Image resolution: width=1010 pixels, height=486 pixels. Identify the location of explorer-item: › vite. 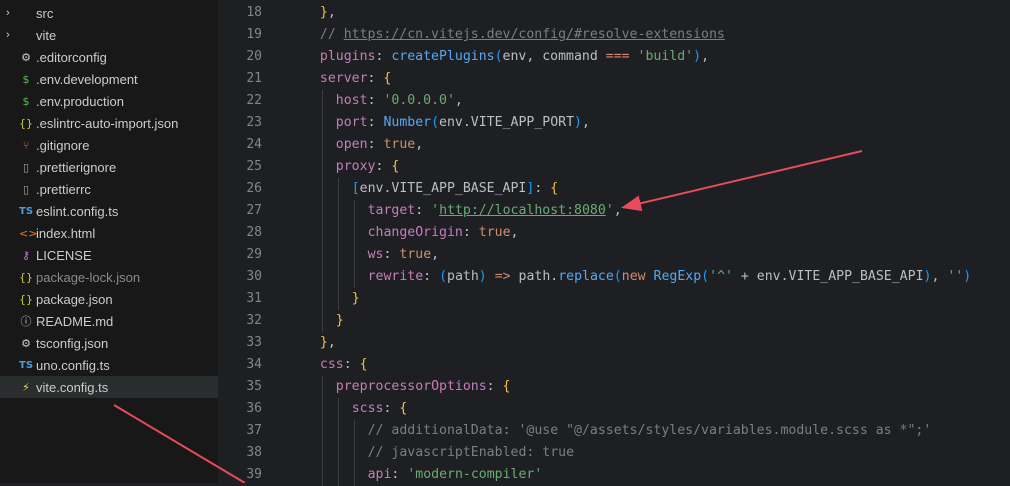
(109, 35).